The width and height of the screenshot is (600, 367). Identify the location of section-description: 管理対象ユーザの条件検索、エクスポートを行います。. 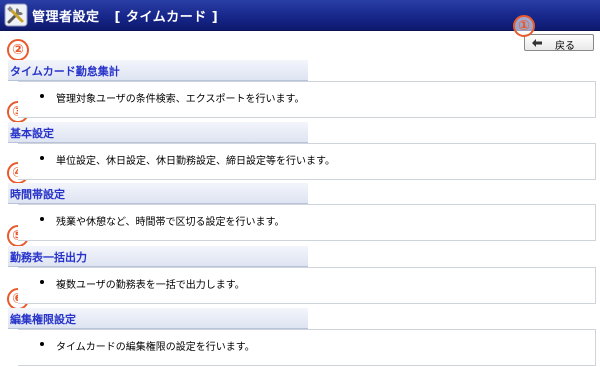
(180, 99).